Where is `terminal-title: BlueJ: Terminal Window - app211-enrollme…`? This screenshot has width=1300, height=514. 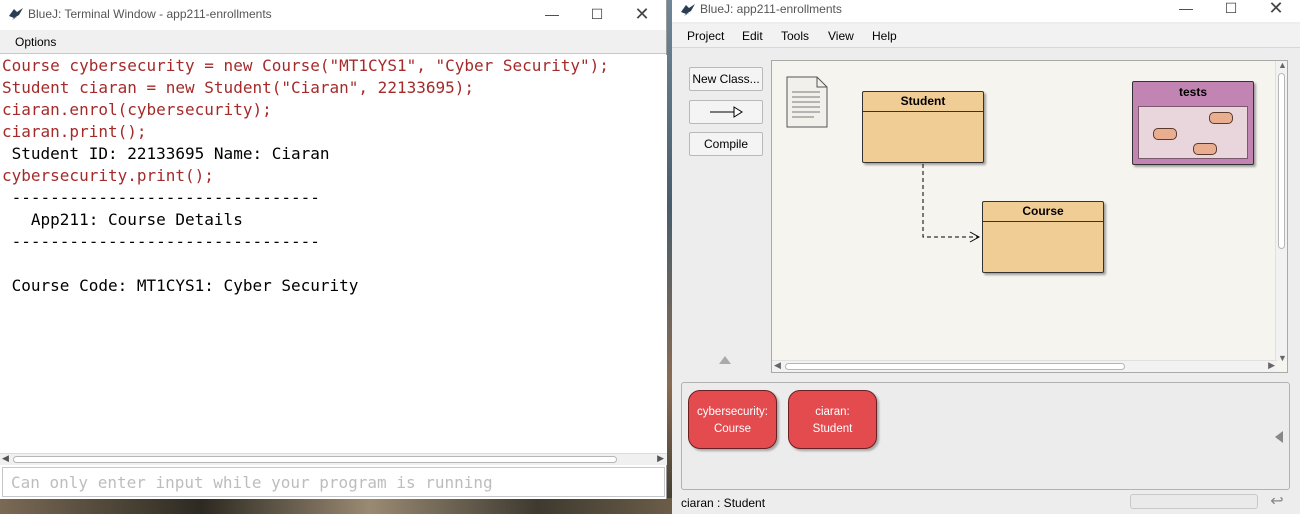
terminal-title: BlueJ: Terminal Window - app211-enrollme… is located at coordinates (150, 14).